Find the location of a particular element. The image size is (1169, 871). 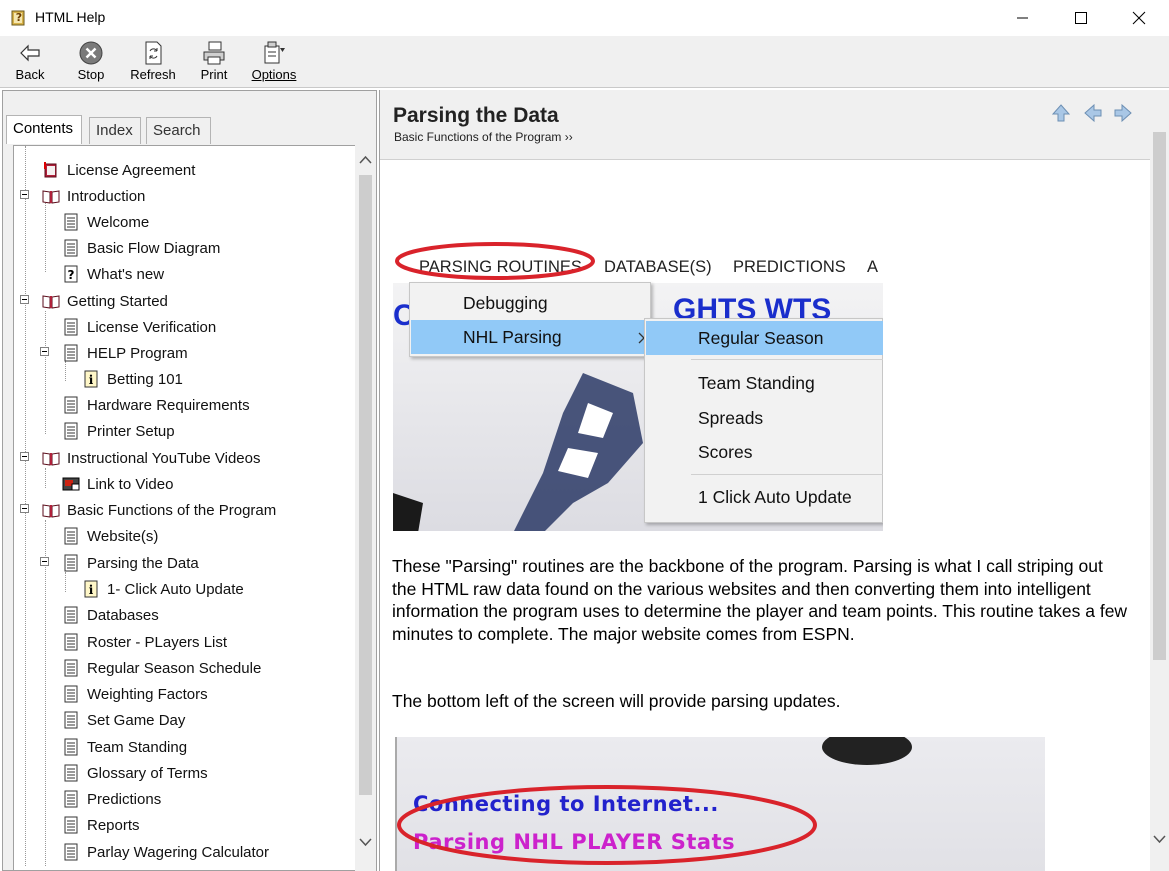

tree-item-reports: Reports is located at coordinates (101, 825).